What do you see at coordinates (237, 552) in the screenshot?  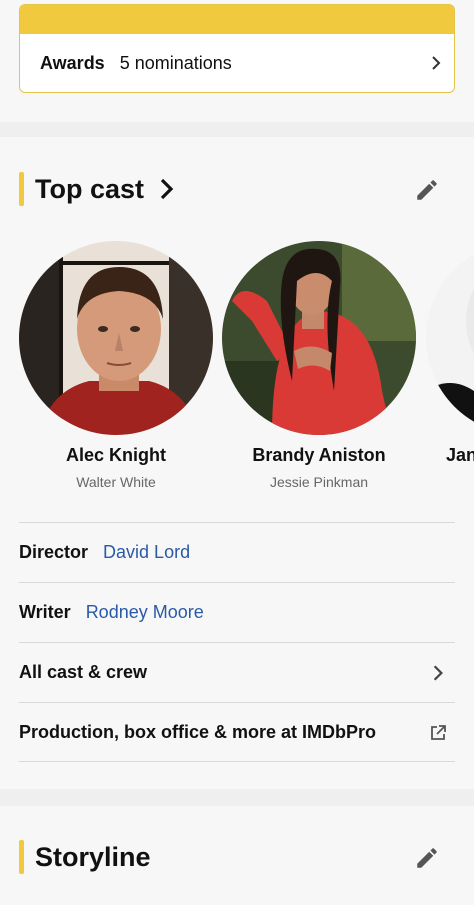 I see `director-row: Director David Lord` at bounding box center [237, 552].